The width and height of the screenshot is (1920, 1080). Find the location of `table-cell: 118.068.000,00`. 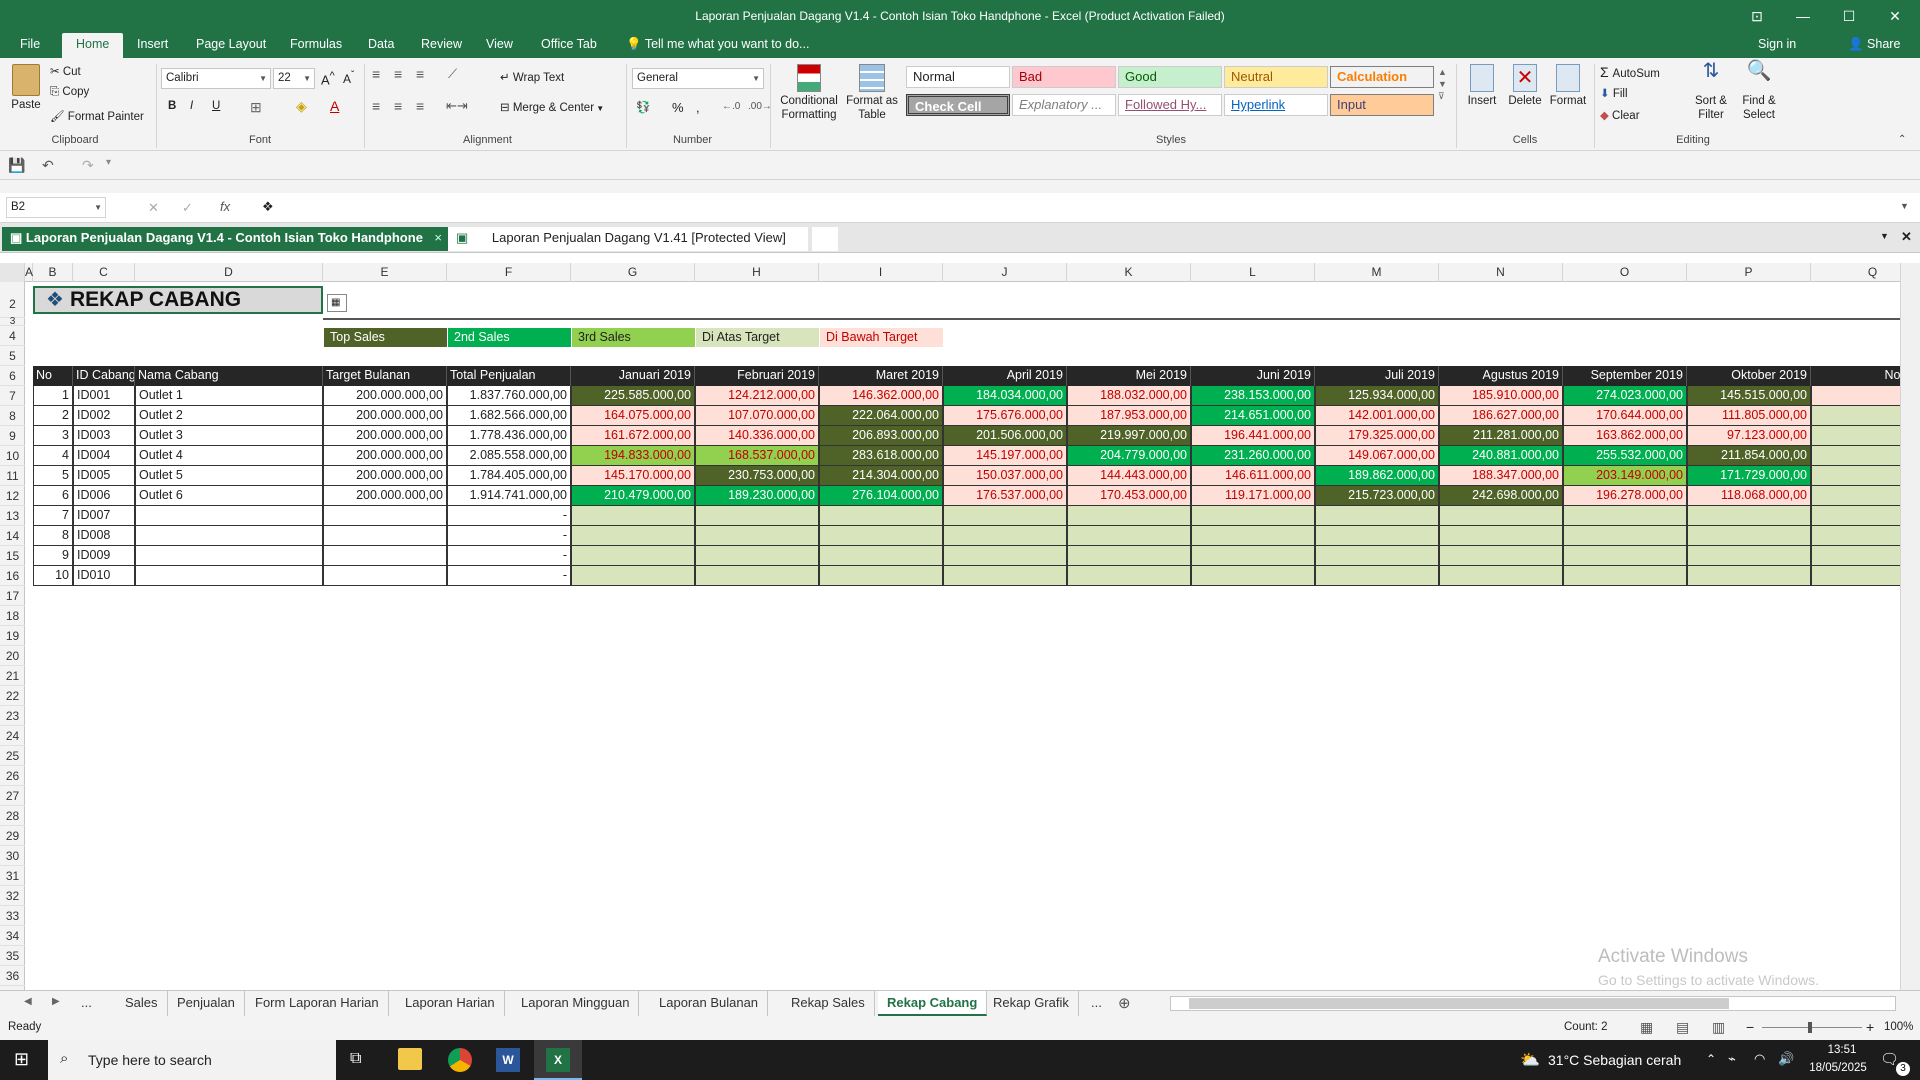

table-cell: 118.068.000,00 is located at coordinates (1749, 496).